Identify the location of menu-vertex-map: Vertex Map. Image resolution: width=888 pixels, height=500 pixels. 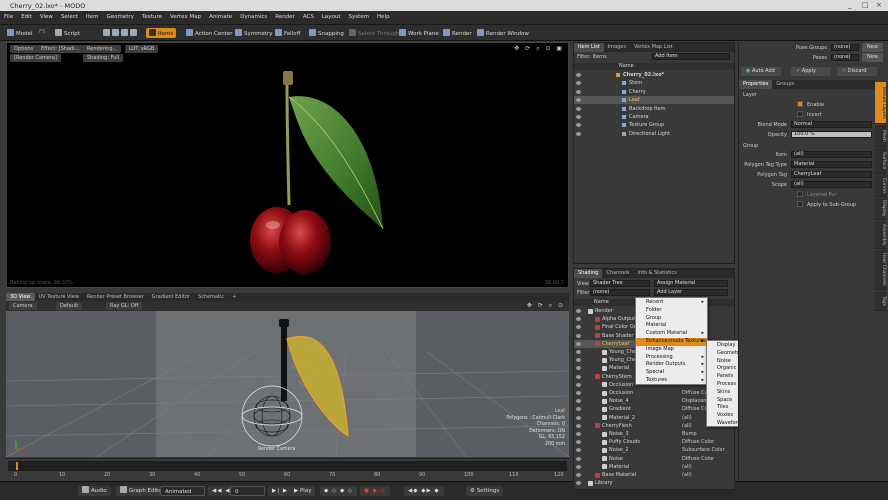
(185, 15).